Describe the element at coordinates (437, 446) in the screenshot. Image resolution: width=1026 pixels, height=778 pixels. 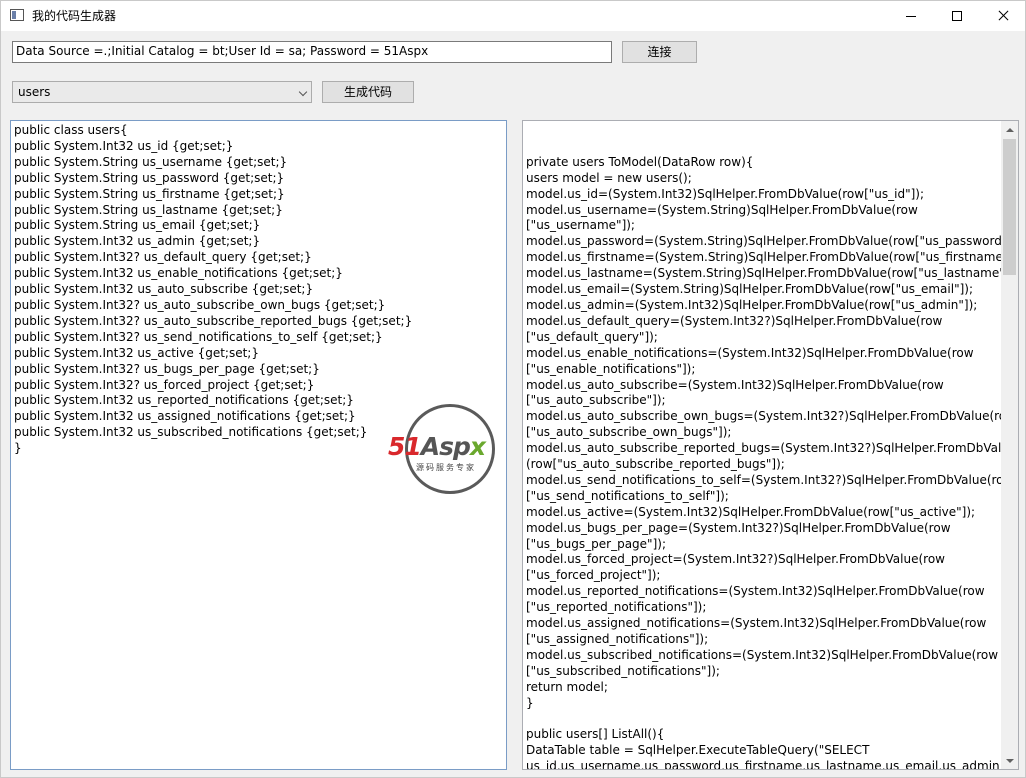
I see `watermark-brand: 51Aspx` at that location.